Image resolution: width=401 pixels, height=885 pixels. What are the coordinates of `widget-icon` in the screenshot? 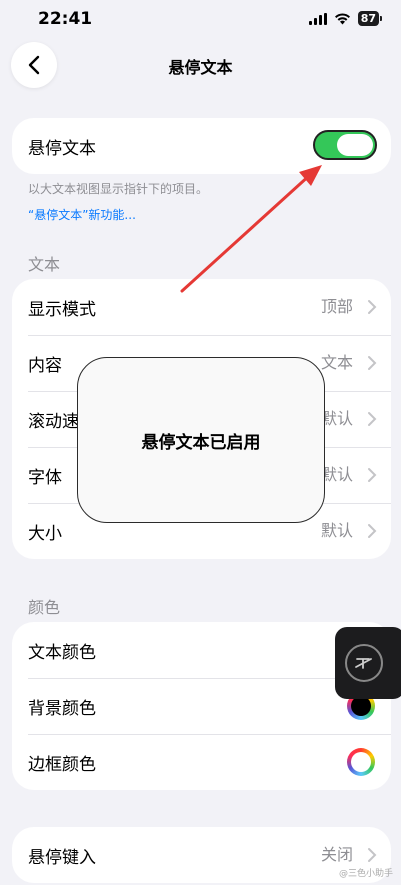 It's located at (364, 663).